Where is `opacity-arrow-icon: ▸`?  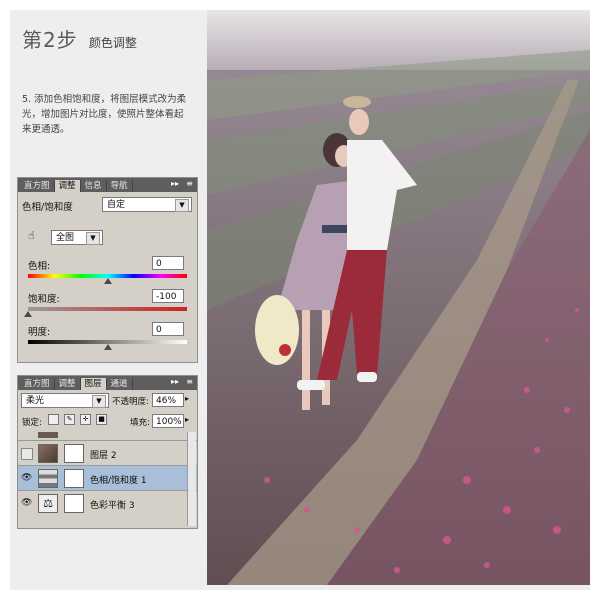 opacity-arrow-icon: ▸ is located at coordinates (187, 398).